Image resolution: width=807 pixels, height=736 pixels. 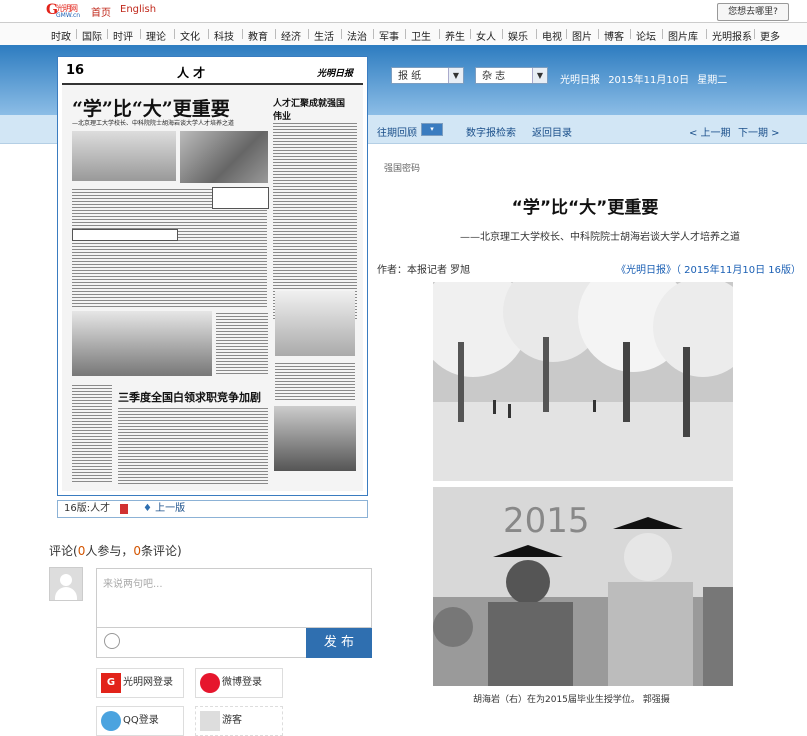 I want to click on nav-item: 国际, so click(x=92, y=35).